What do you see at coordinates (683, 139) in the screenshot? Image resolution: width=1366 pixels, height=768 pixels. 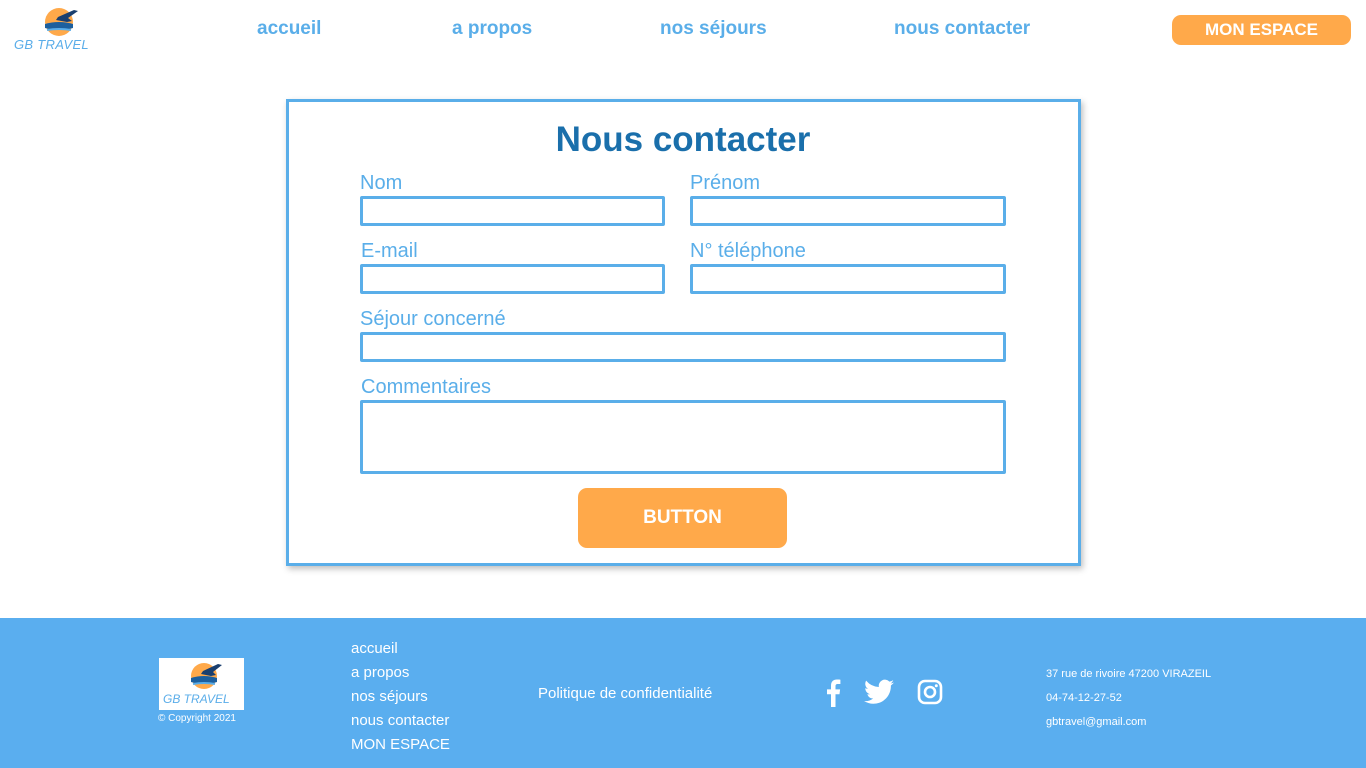 I see `page-title: Nous contacter` at bounding box center [683, 139].